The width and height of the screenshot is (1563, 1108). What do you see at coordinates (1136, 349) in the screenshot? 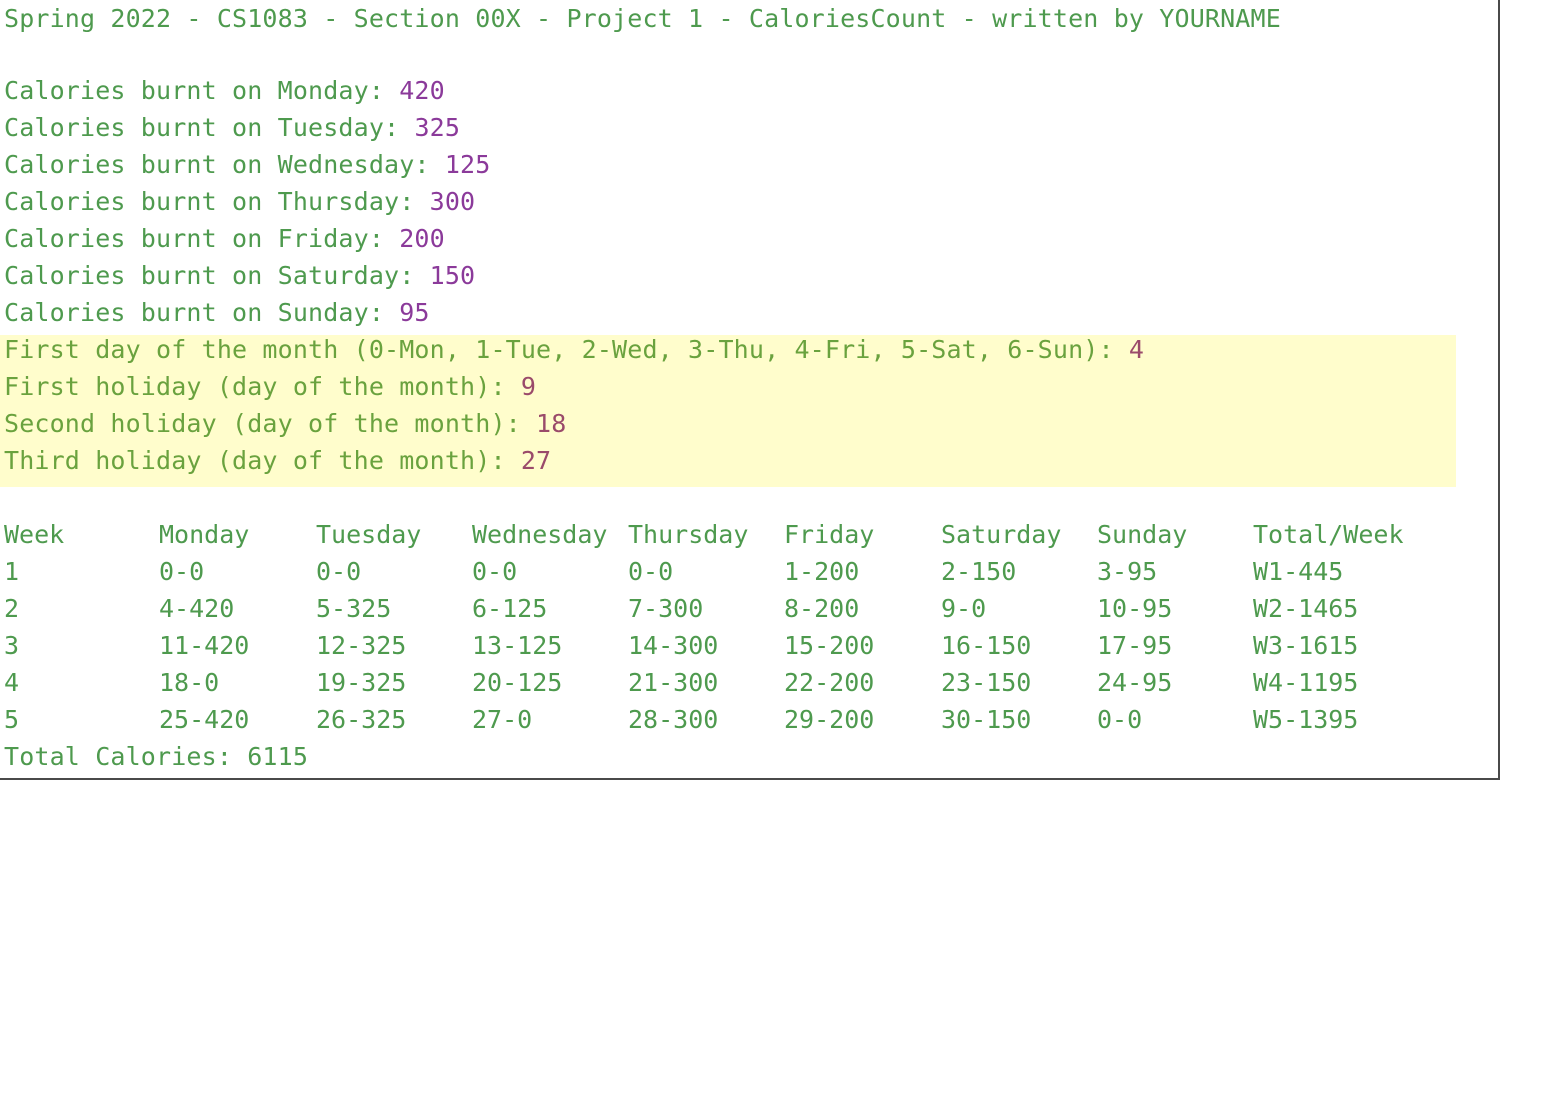
I see `month-value: 4` at bounding box center [1136, 349].